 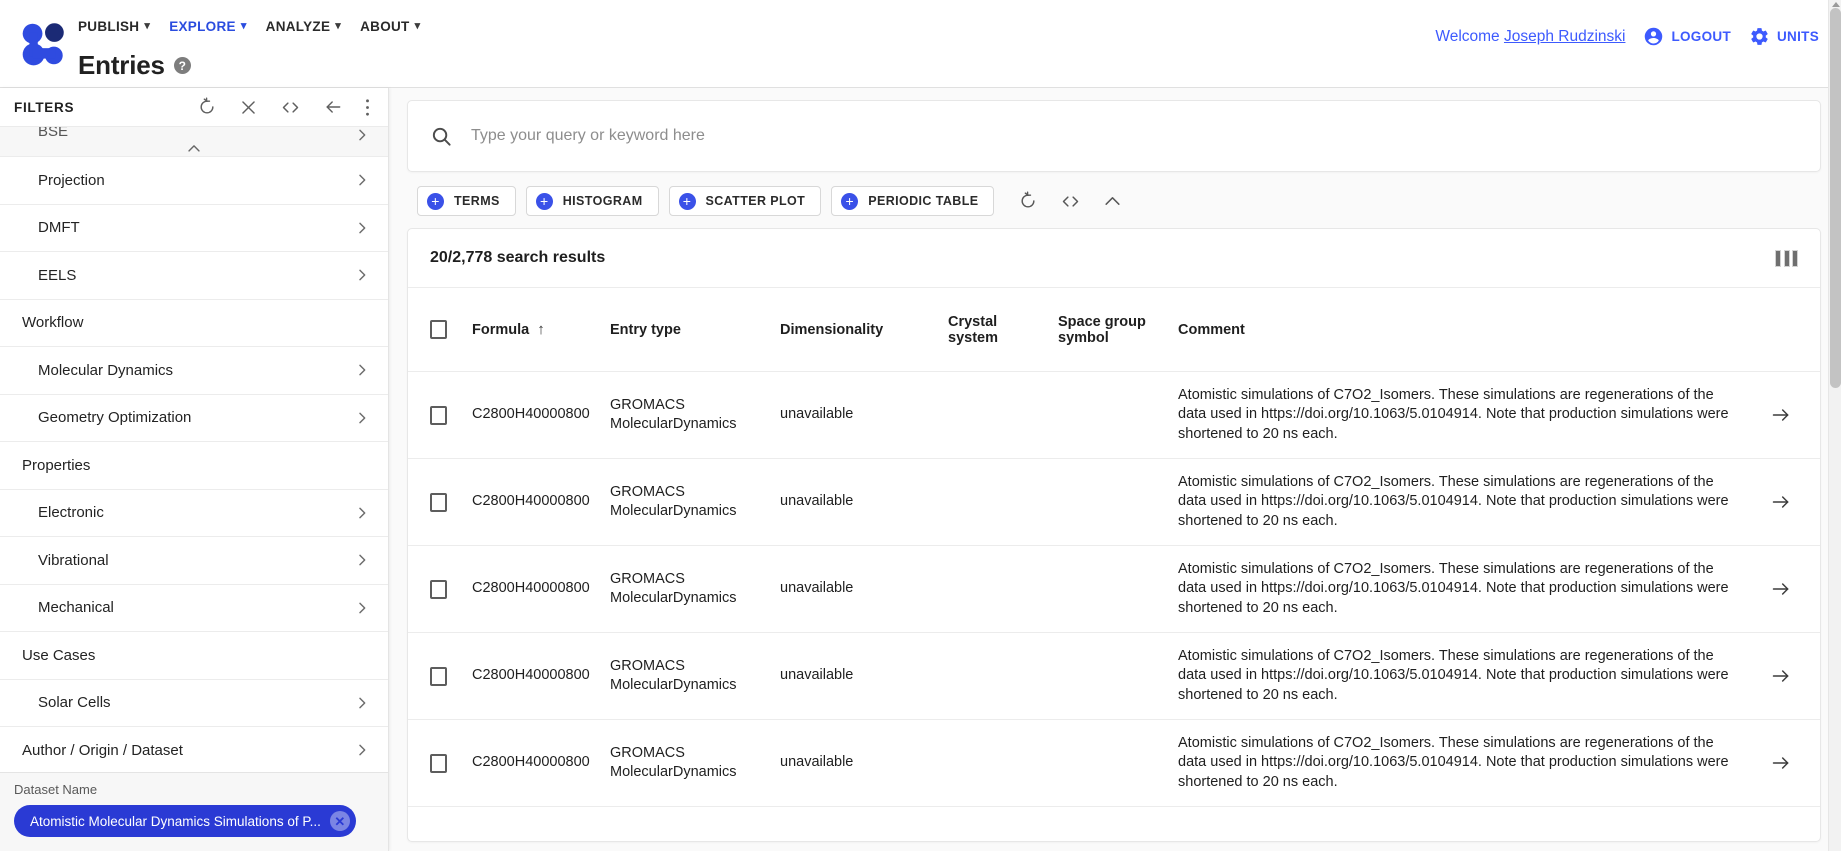 I want to click on gear-icon, so click(x=1759, y=36).